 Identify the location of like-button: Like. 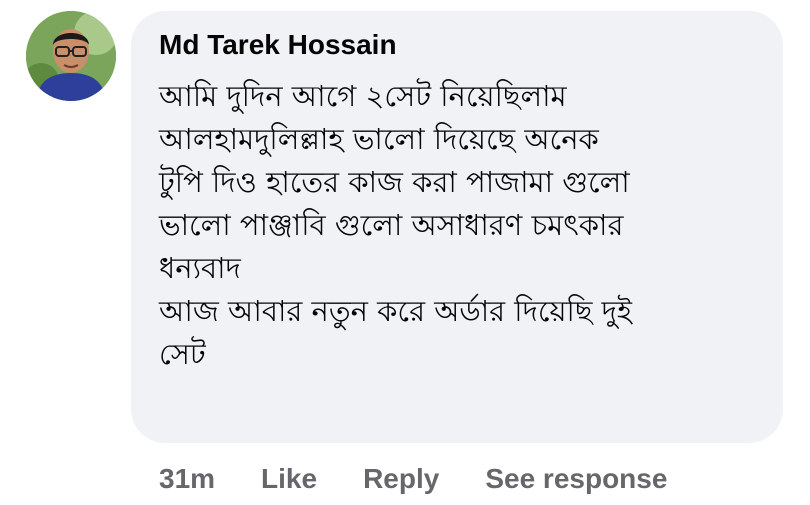
(289, 479).